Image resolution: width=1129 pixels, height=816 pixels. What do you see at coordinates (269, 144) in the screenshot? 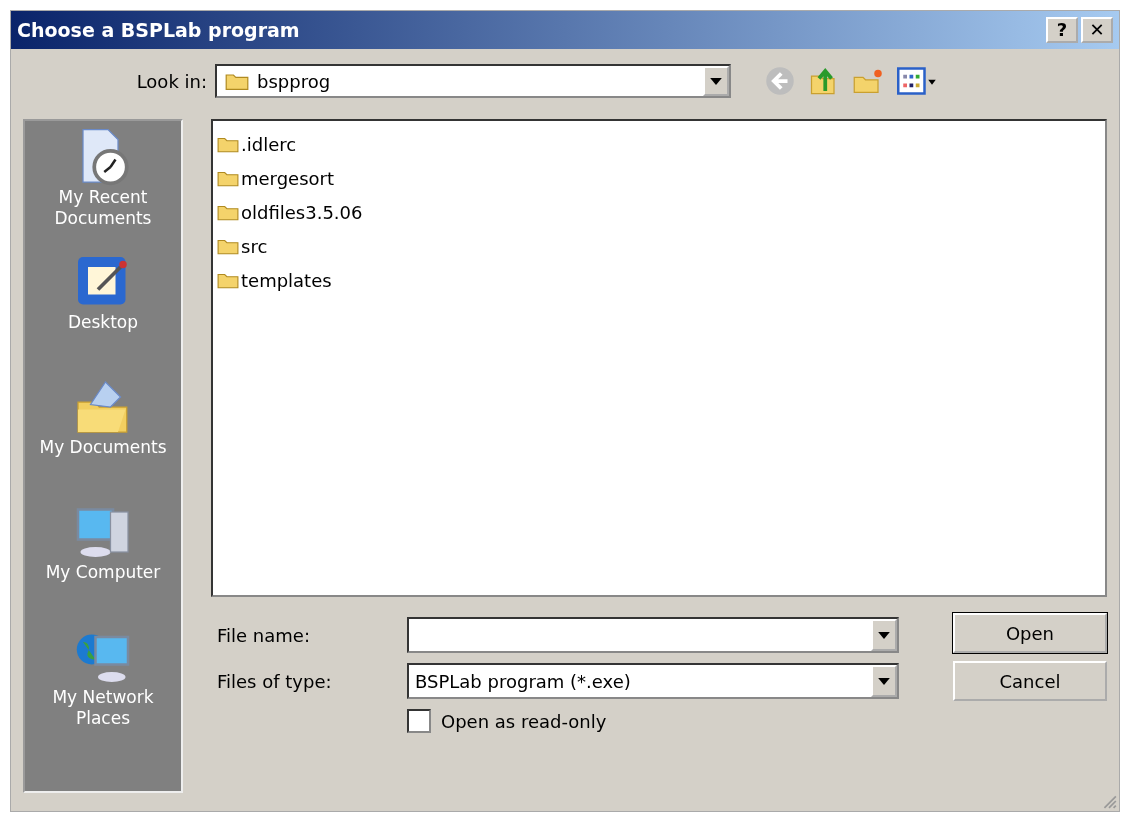
I see `folder-name: .idlerc` at bounding box center [269, 144].